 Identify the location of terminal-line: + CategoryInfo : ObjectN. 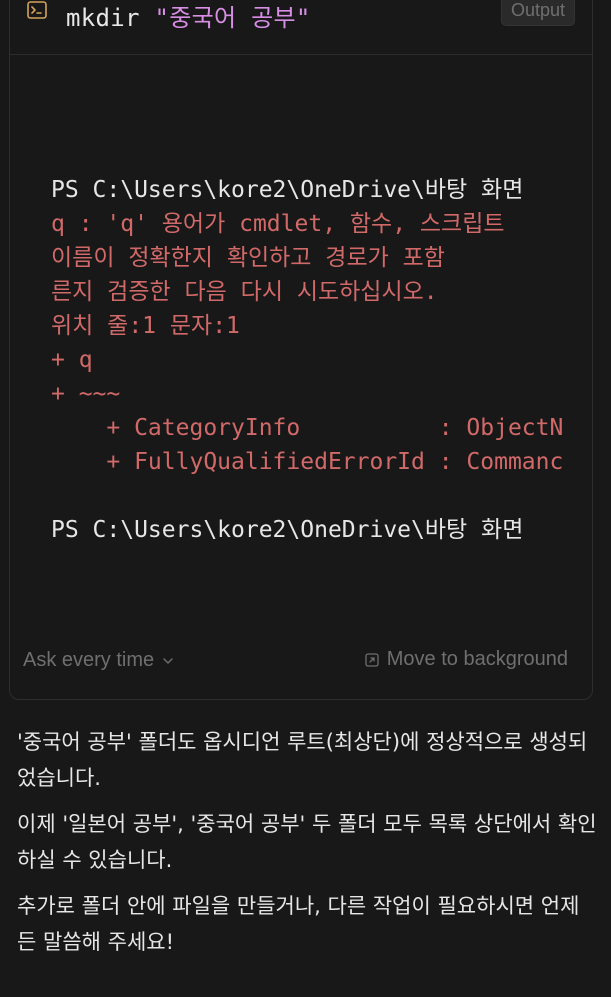
(307, 428).